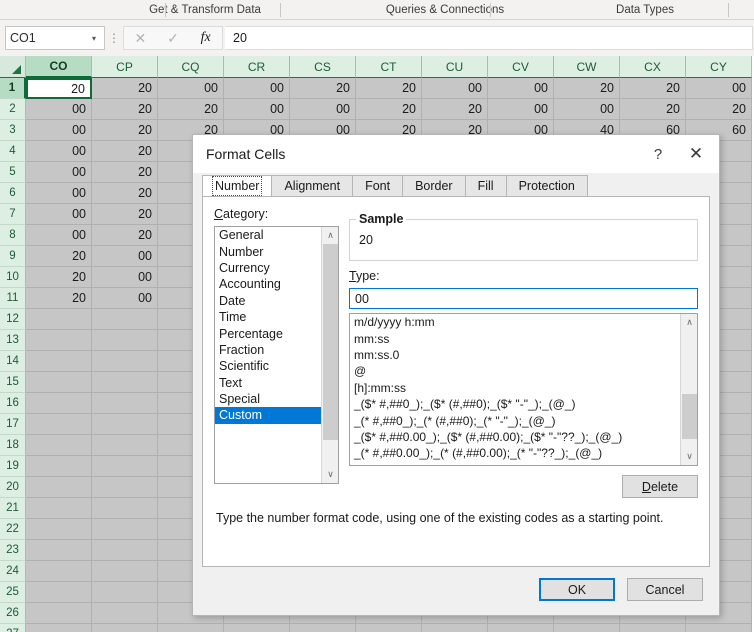 This screenshot has width=754, height=632. I want to click on format-type-item: mm:ss.0, so click(515, 355).